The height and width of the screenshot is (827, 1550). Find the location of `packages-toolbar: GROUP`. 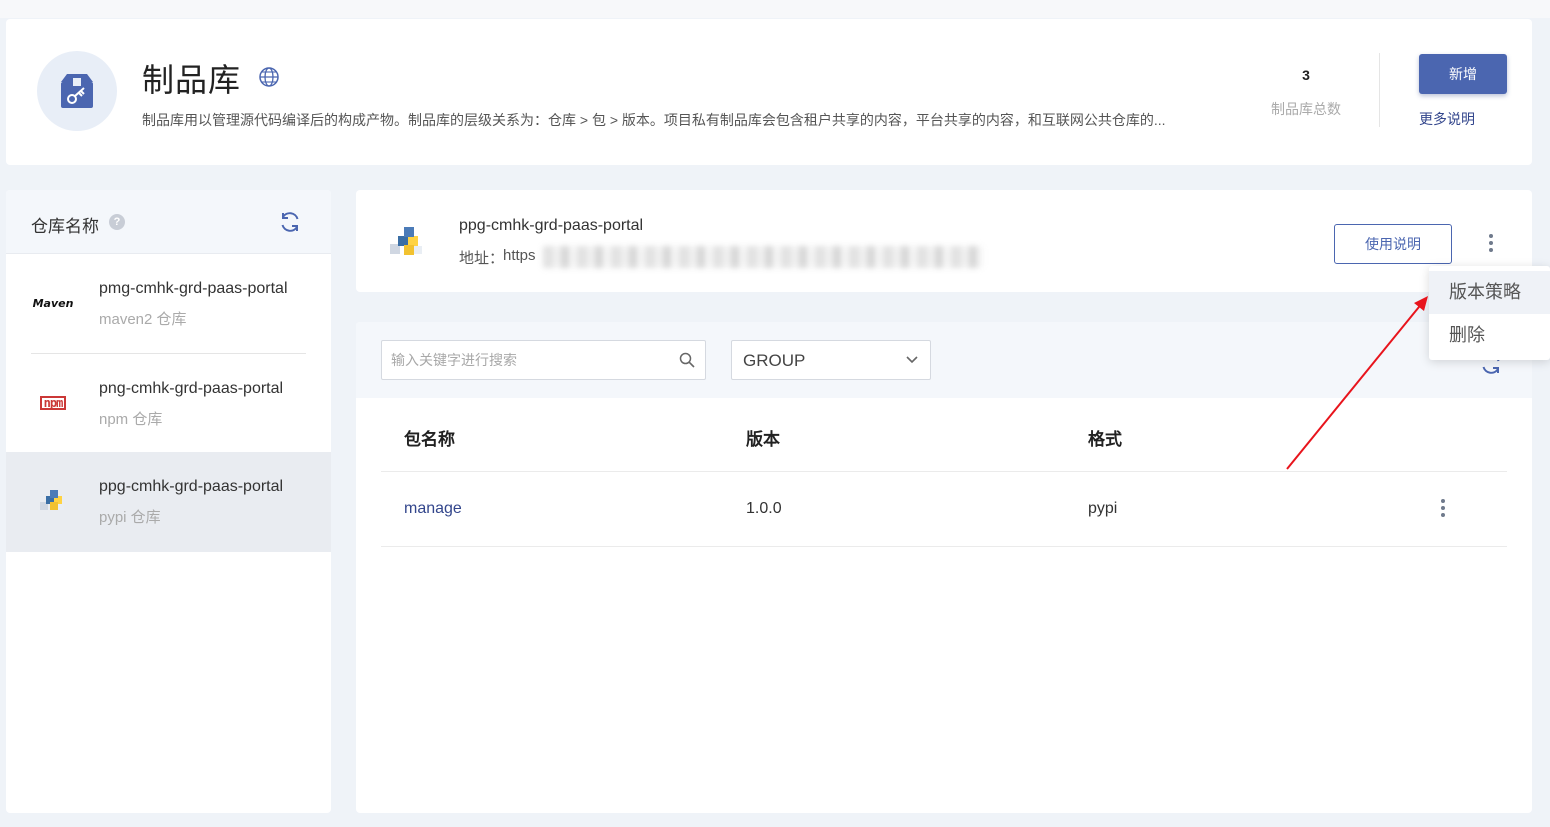

packages-toolbar: GROUP is located at coordinates (944, 360).